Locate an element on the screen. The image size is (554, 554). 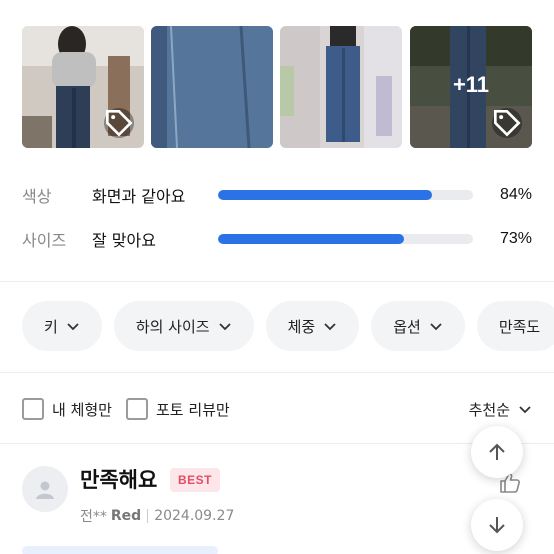
filter-chip-satisfaction: 만족도 is located at coordinates (515, 326).